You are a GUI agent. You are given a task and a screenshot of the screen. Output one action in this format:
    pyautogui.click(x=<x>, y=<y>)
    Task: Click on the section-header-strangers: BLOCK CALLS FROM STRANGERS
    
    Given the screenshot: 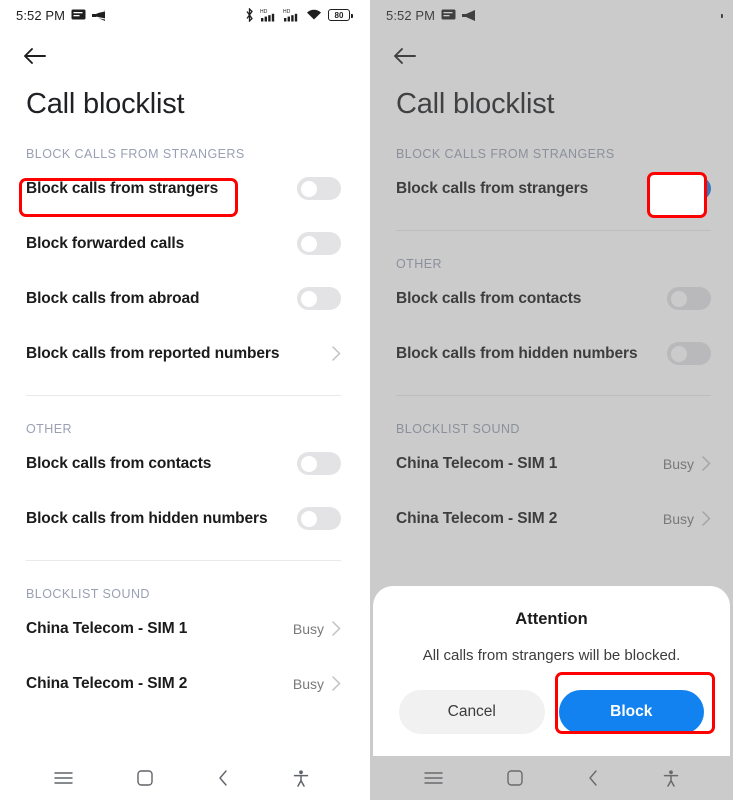 What is the action you would take?
    pyautogui.click(x=505, y=154)
    